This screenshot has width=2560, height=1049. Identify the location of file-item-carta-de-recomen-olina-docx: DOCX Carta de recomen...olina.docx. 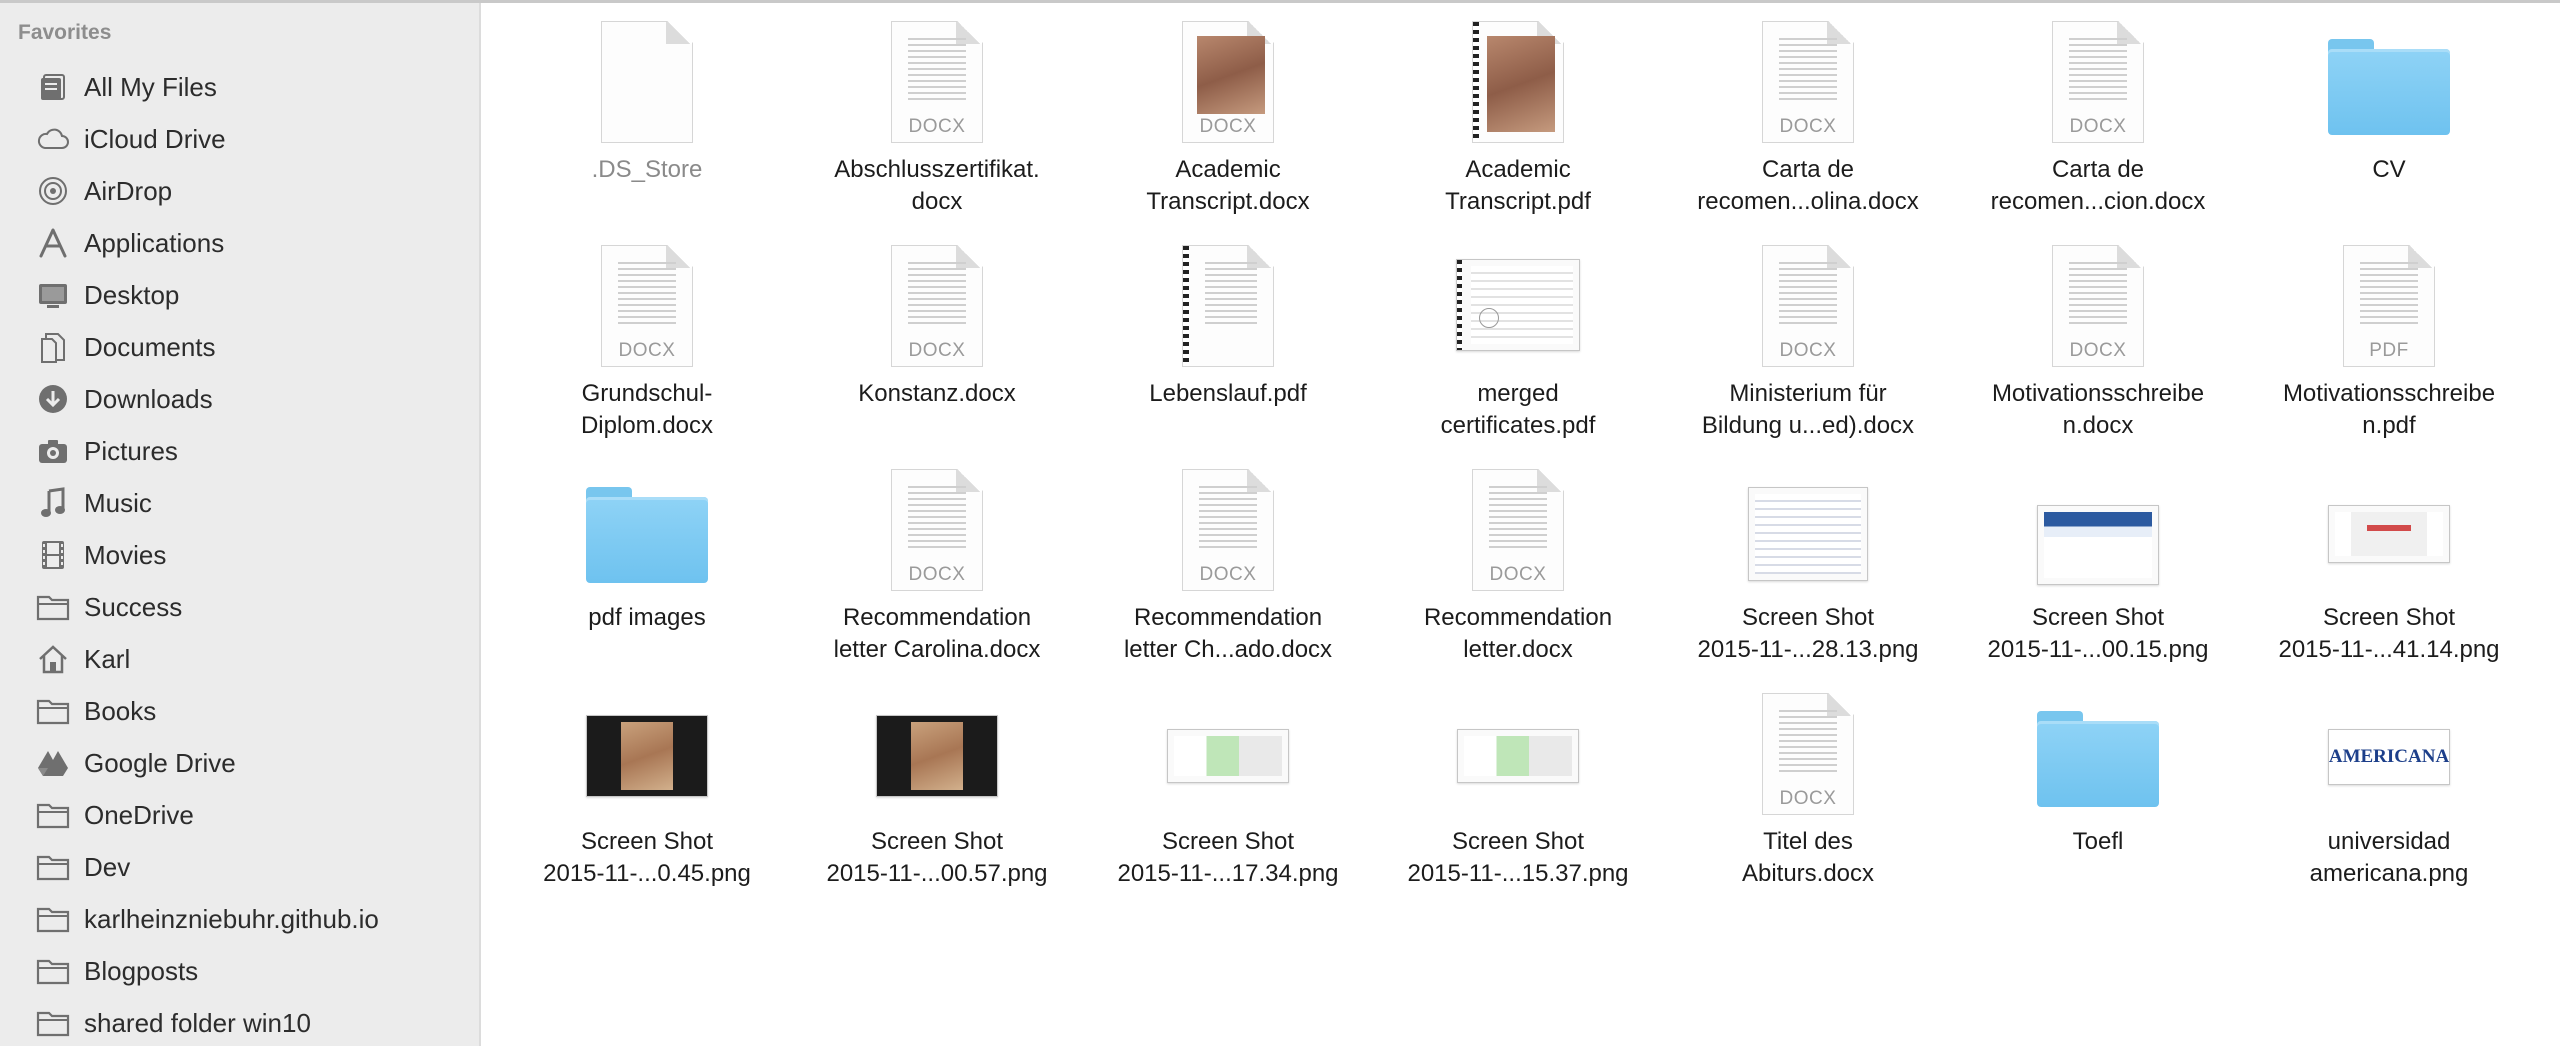
(1808, 126).